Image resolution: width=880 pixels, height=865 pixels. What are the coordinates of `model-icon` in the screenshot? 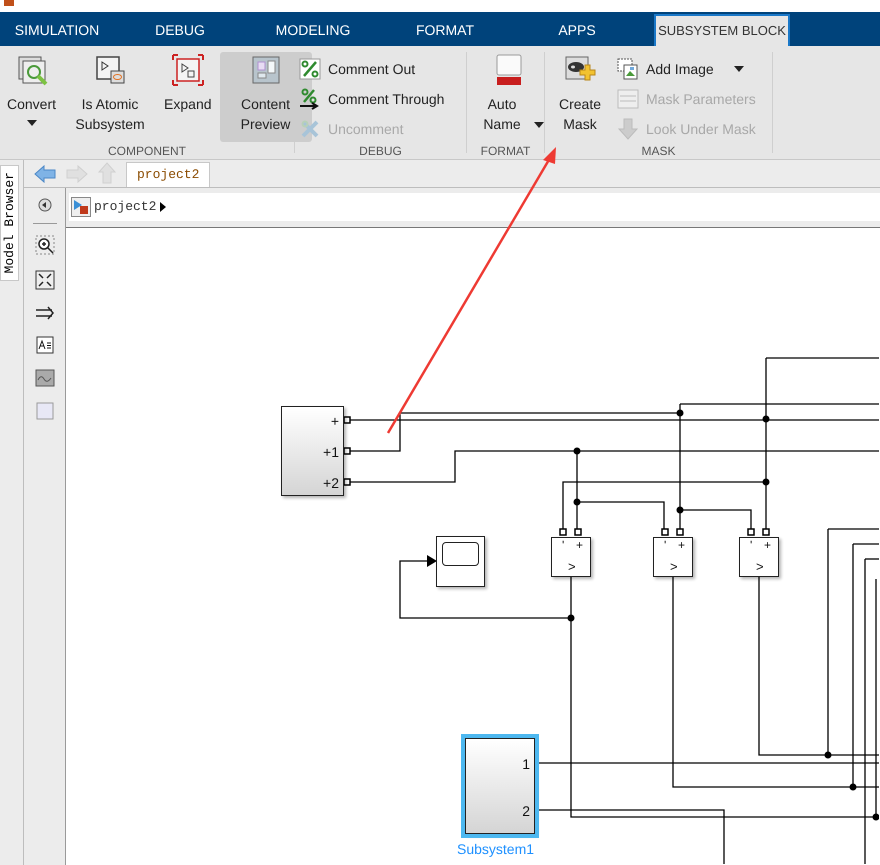 It's located at (81, 207).